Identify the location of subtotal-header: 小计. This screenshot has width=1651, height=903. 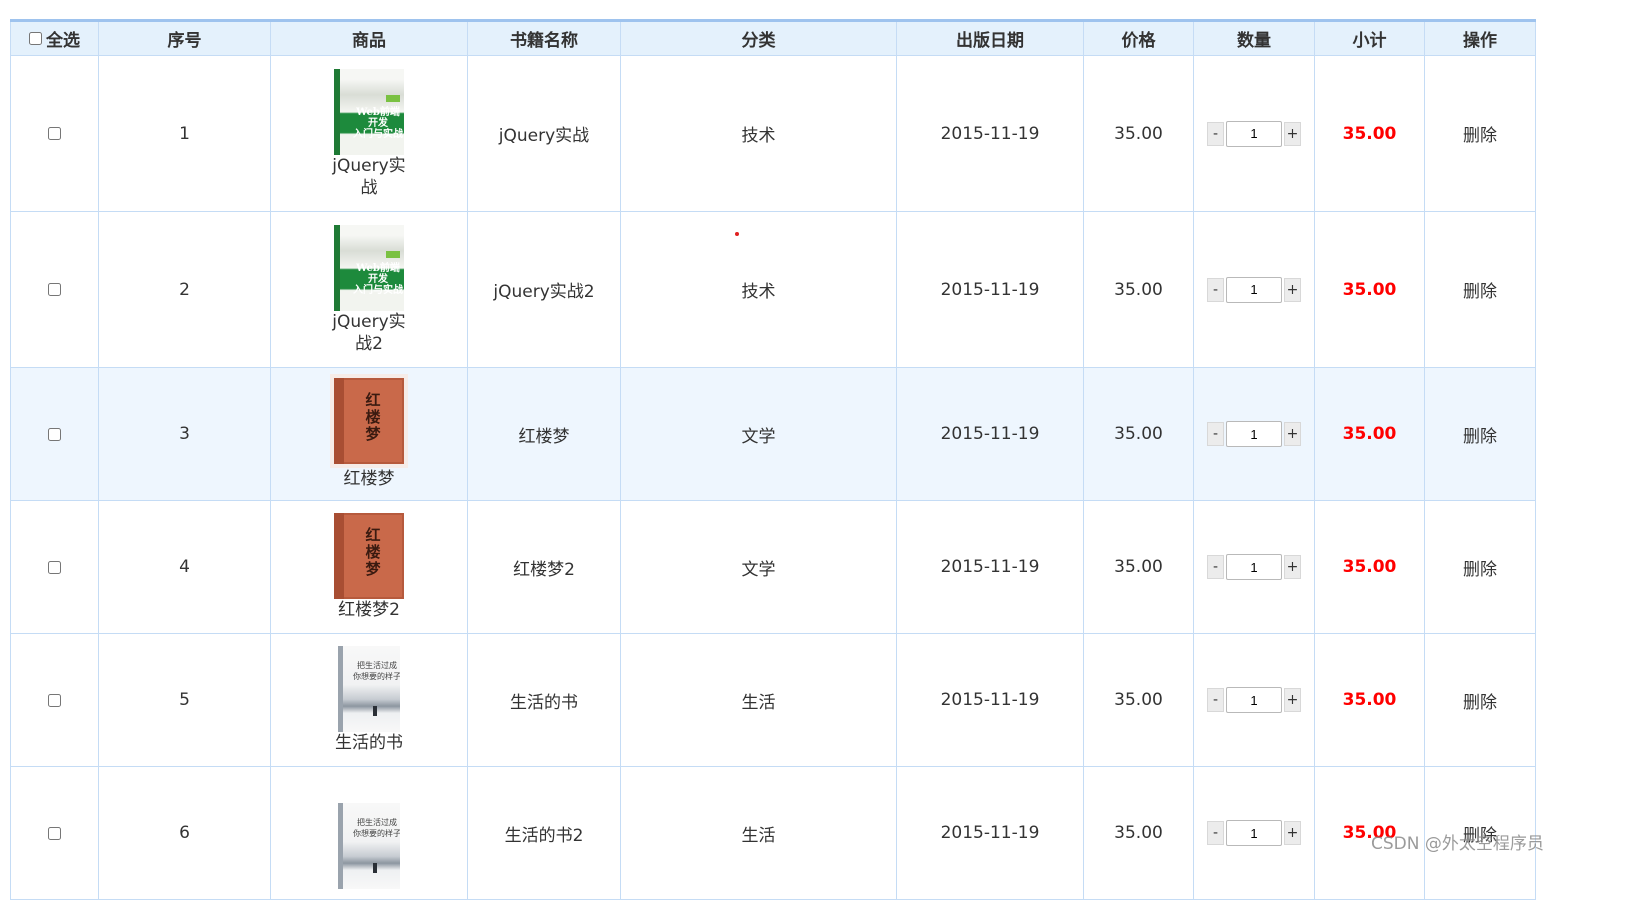
(1369, 38).